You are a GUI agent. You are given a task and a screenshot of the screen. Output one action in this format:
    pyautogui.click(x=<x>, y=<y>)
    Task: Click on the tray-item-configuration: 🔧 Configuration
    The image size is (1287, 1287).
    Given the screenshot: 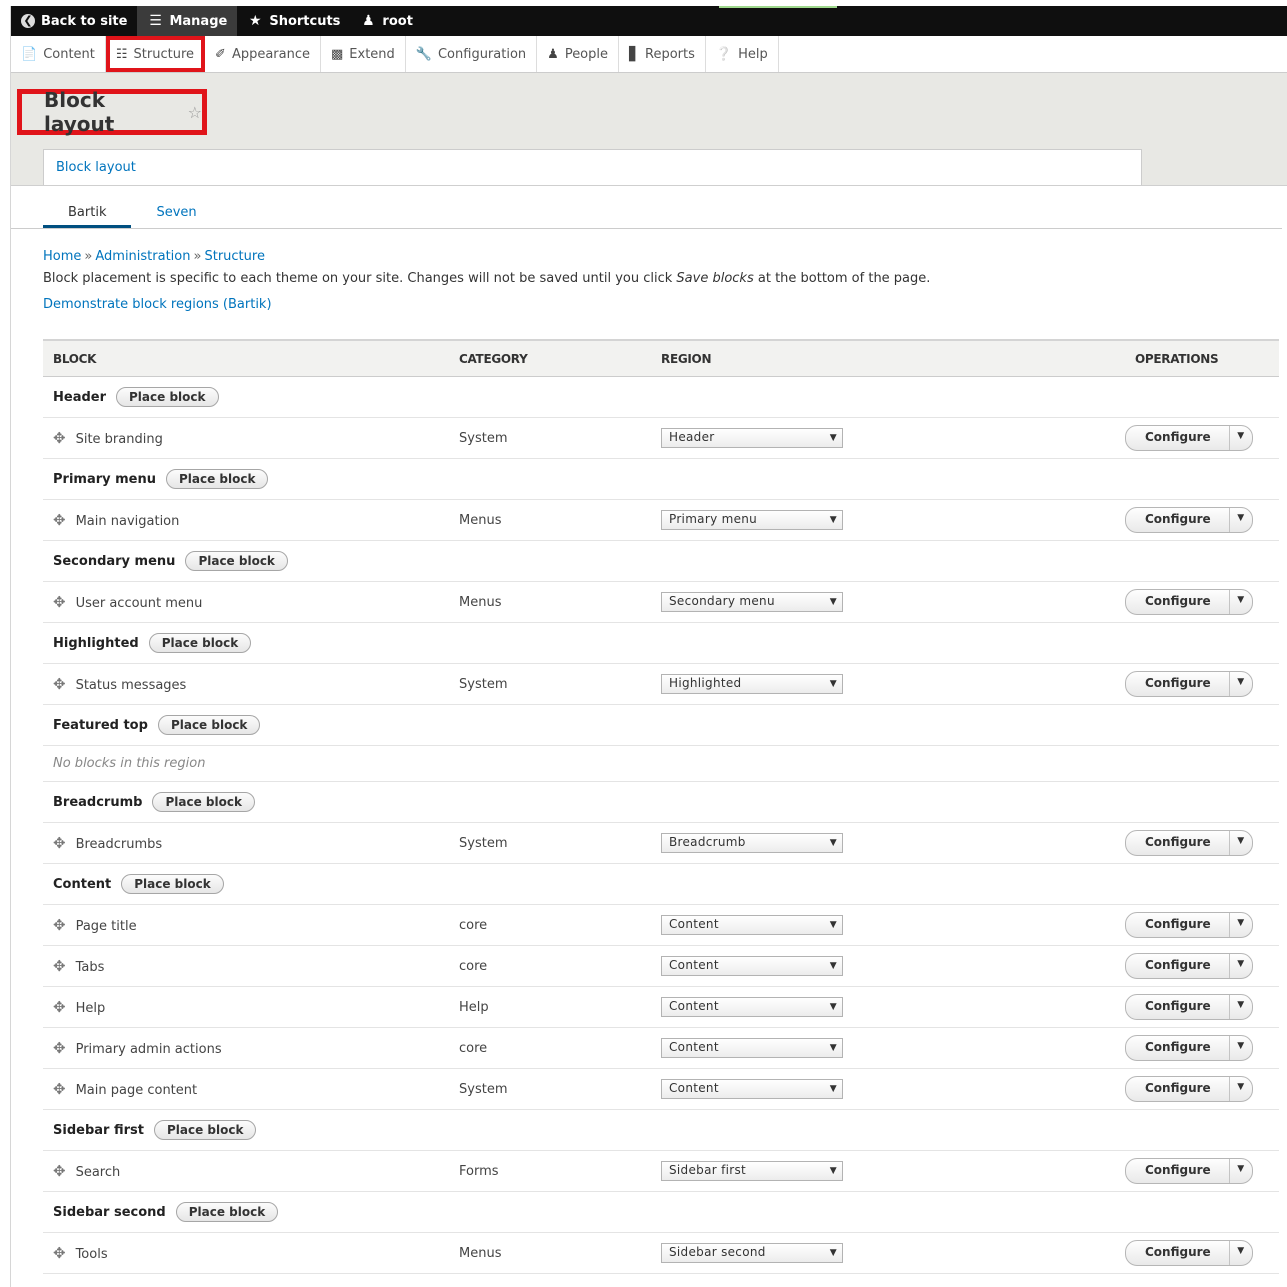 What is the action you would take?
    pyautogui.click(x=472, y=54)
    